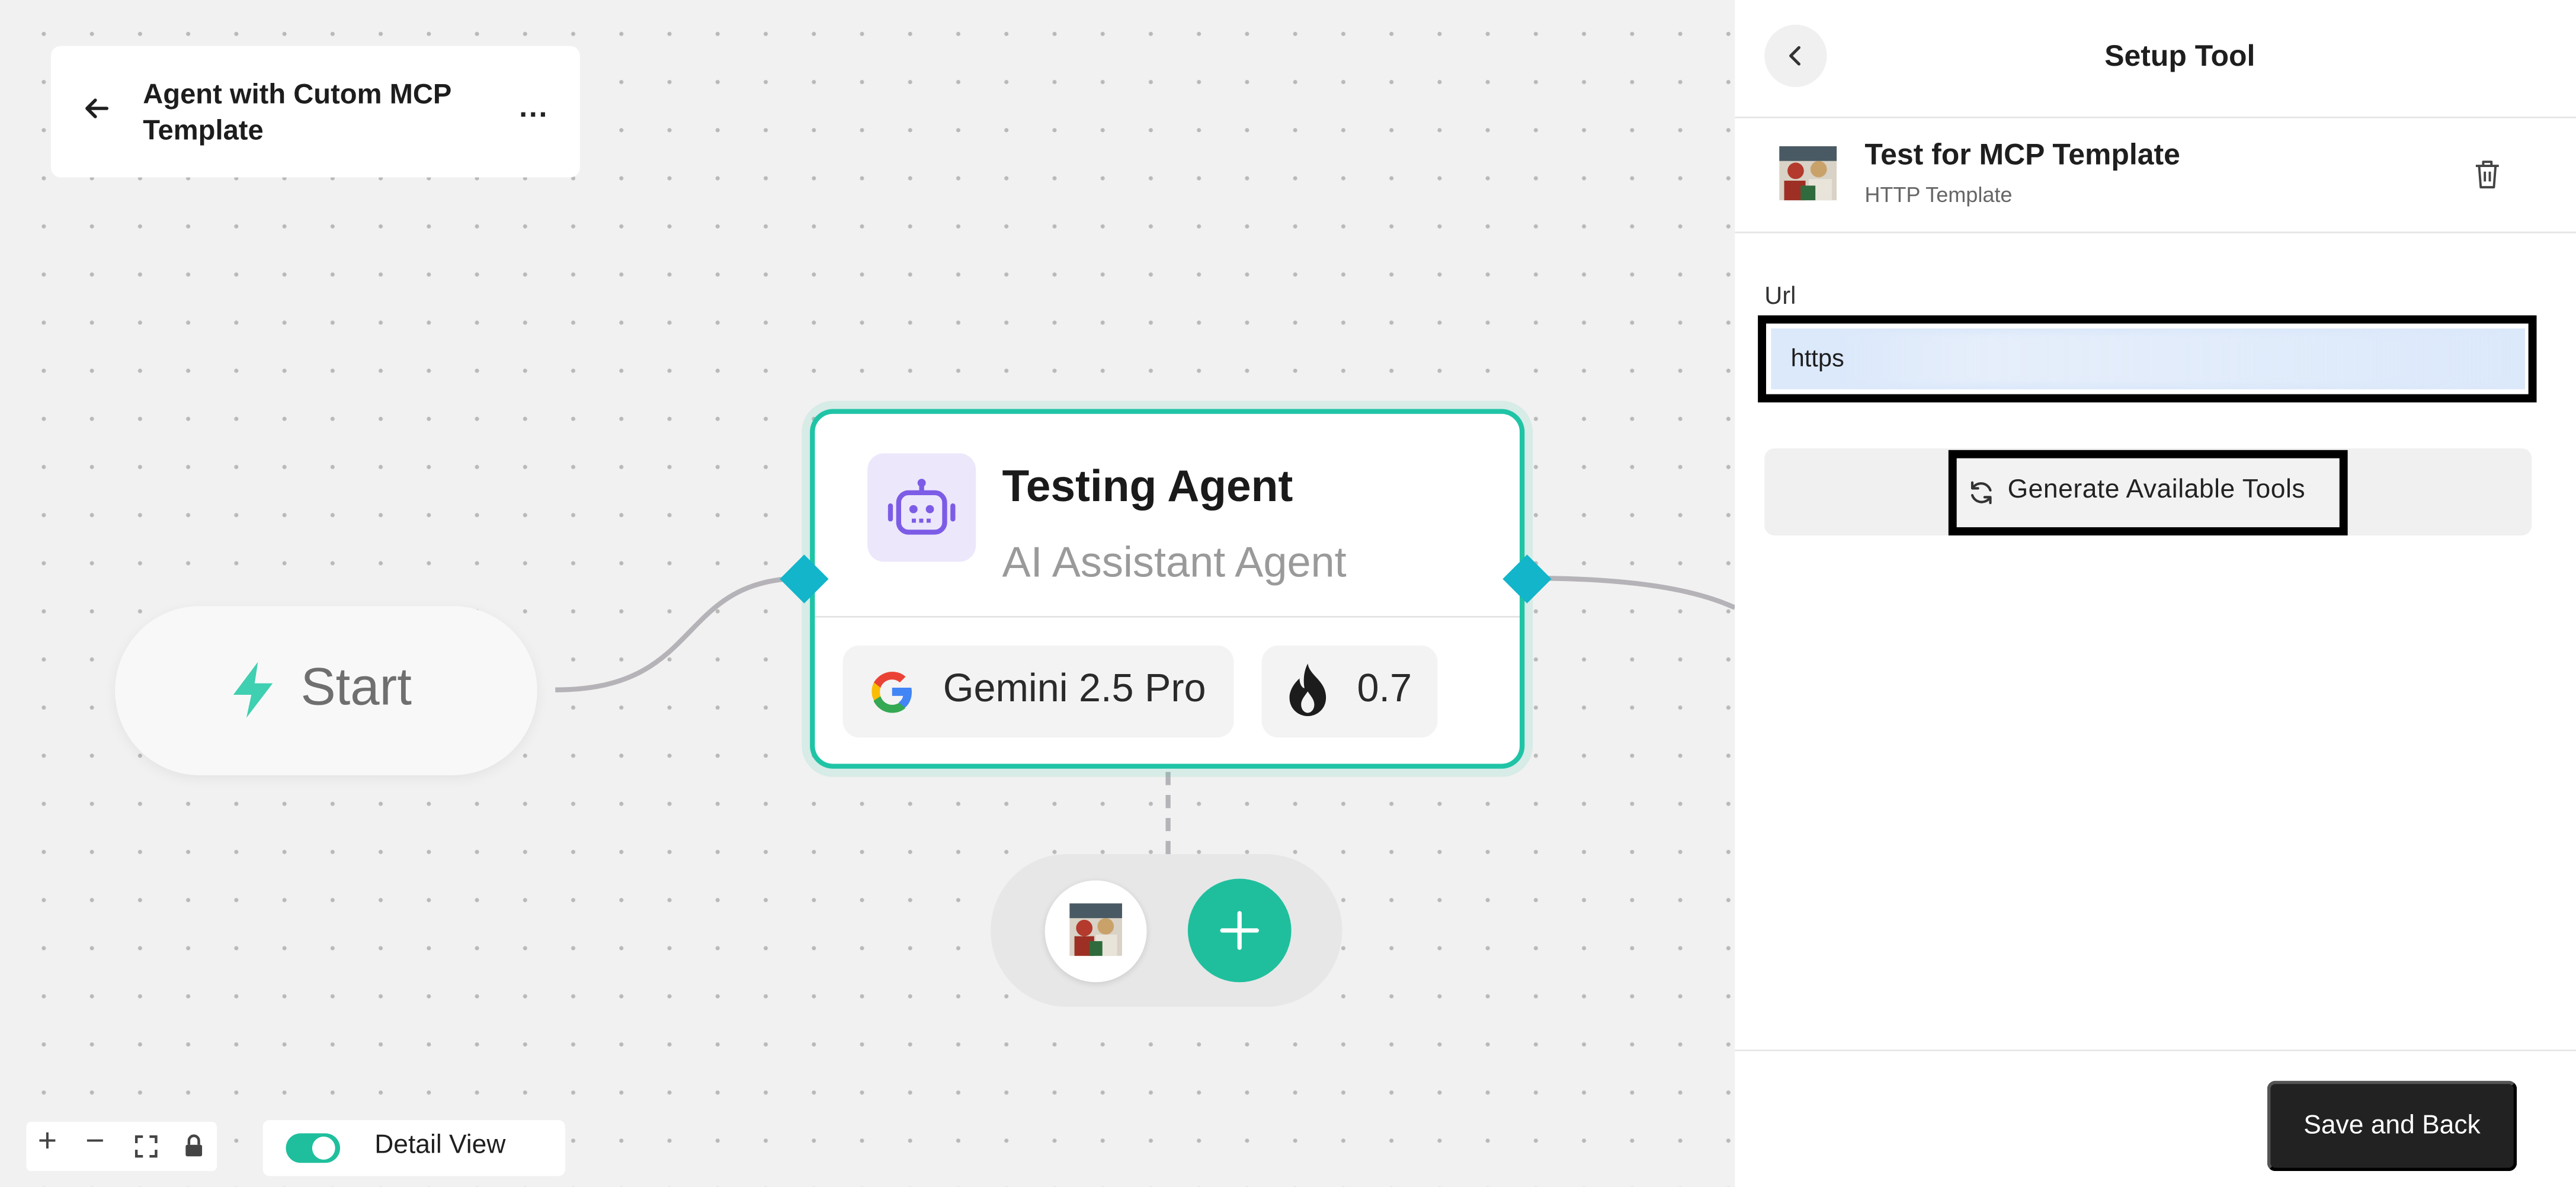  What do you see at coordinates (47, 1143) in the screenshot?
I see `zoom-in-icon: +` at bounding box center [47, 1143].